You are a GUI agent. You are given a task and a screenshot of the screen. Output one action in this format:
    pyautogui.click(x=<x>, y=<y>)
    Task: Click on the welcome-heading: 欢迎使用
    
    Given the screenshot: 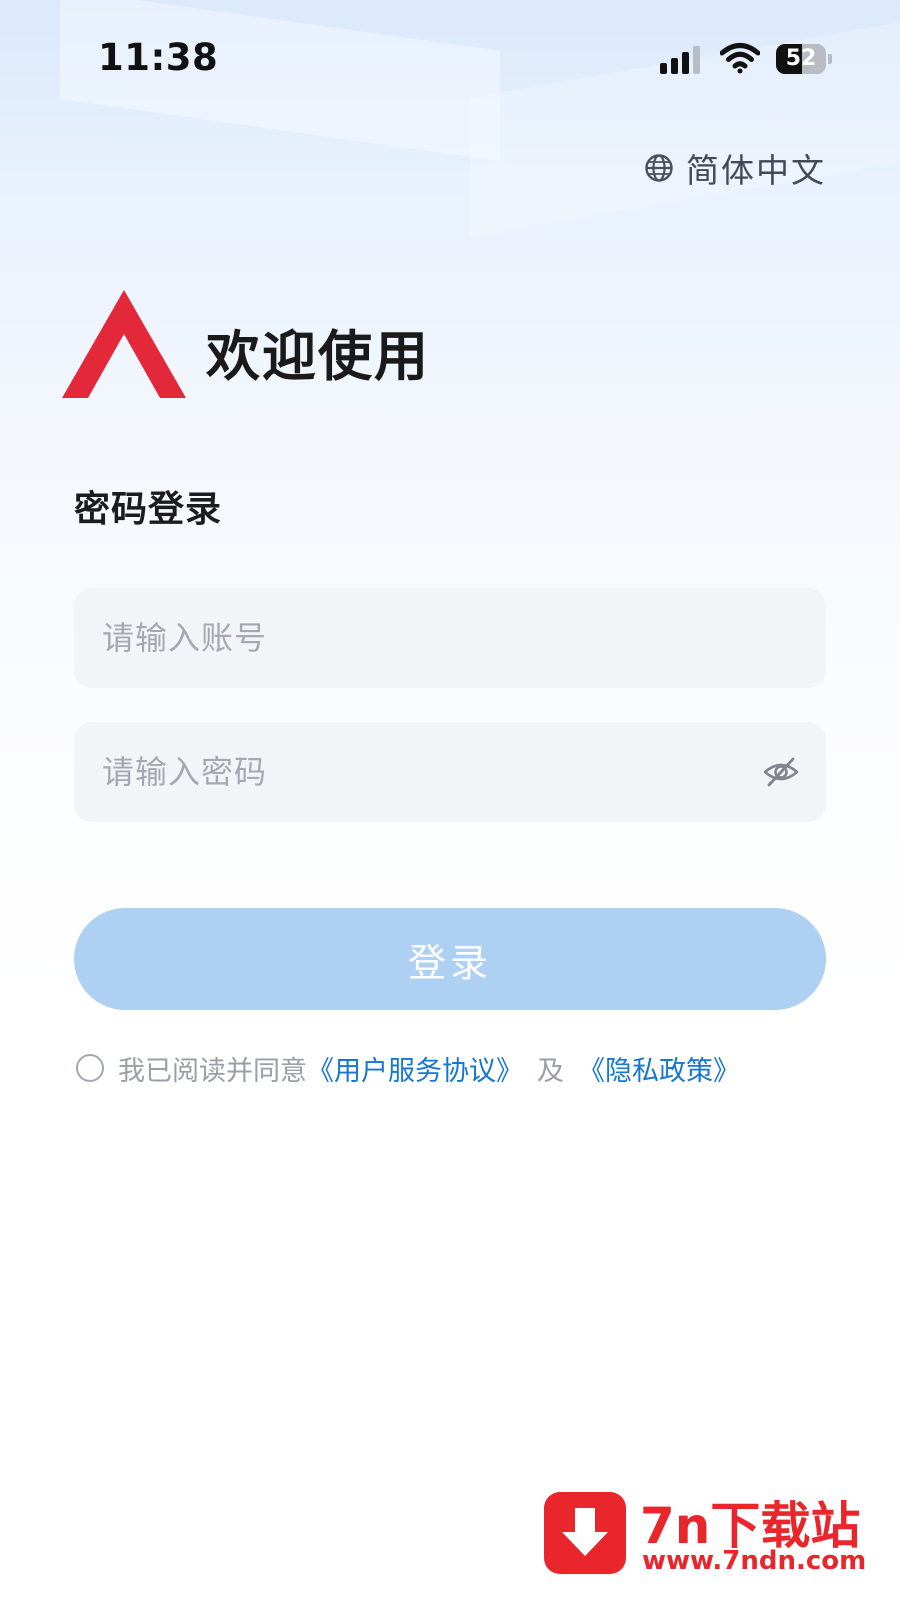 What is the action you would take?
    pyautogui.click(x=318, y=356)
    